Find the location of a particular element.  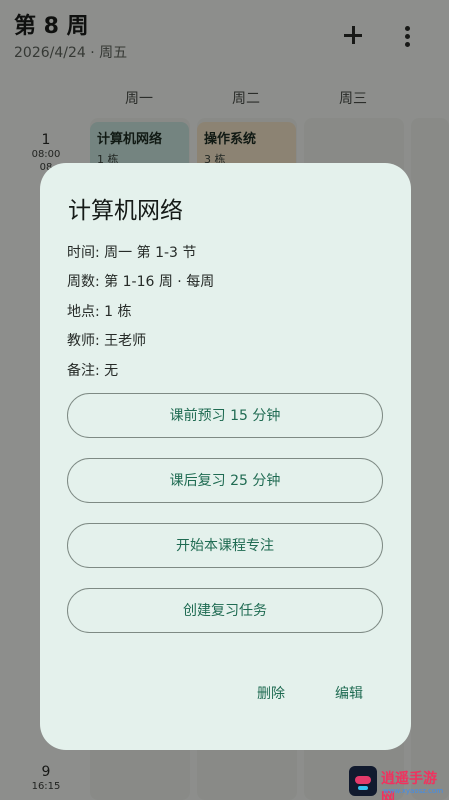

info-teacher: 教师: 王老师 is located at coordinates (106, 340).